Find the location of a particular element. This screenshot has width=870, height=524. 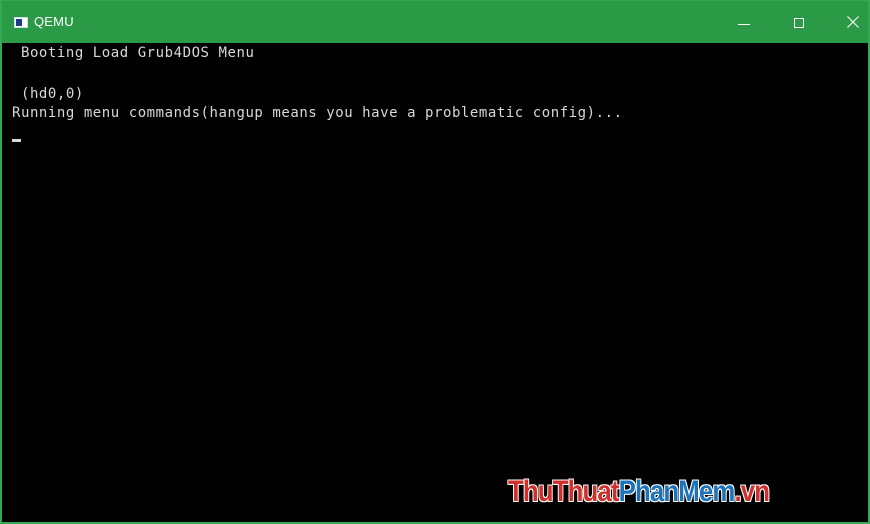

qemu-app-icon is located at coordinates (21, 22).